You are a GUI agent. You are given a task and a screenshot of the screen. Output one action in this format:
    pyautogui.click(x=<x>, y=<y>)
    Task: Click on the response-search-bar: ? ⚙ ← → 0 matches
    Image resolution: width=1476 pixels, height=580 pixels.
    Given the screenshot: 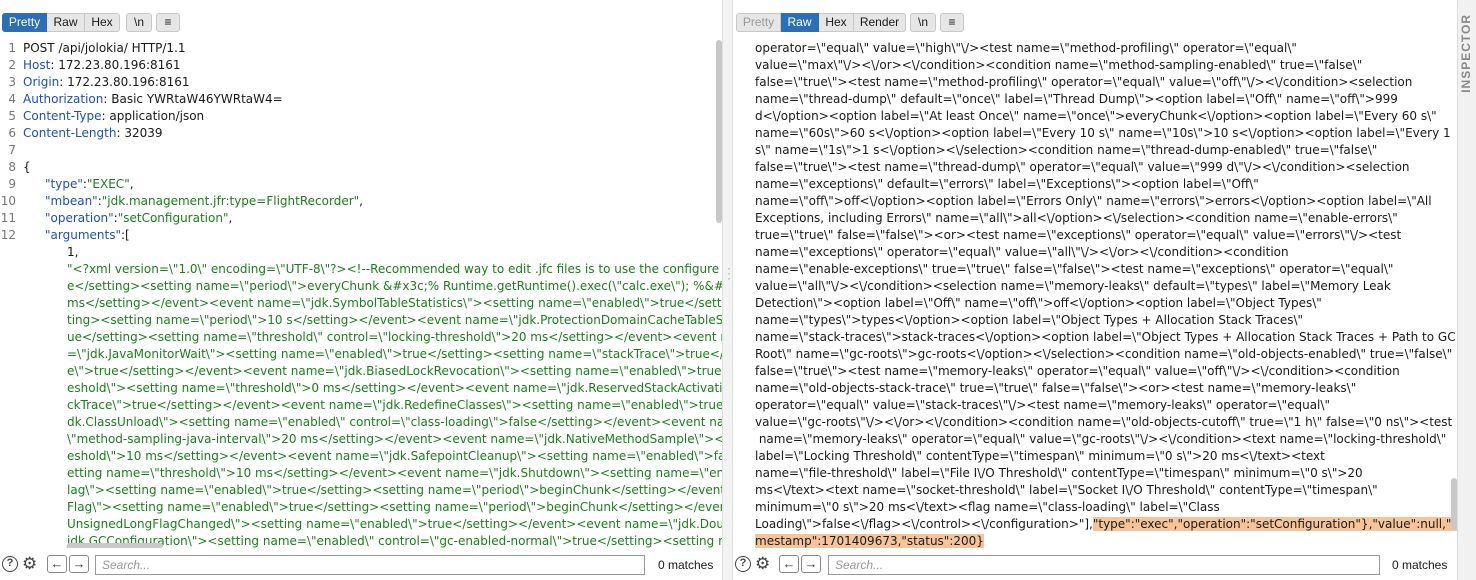 What is the action you would take?
    pyautogui.click(x=1095, y=566)
    